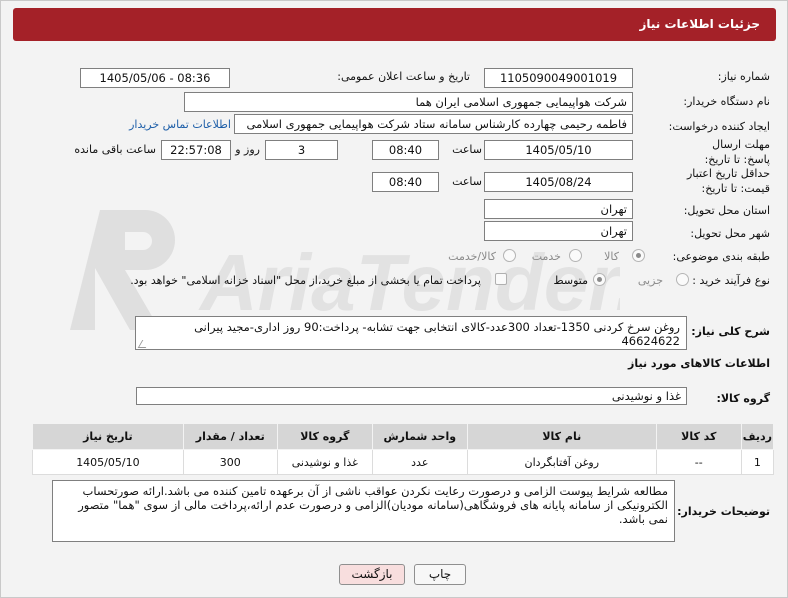 Image resolution: width=788 pixels, height=598 pixels. I want to click on need-number-label: شماره نیاز:, so click(743, 76).